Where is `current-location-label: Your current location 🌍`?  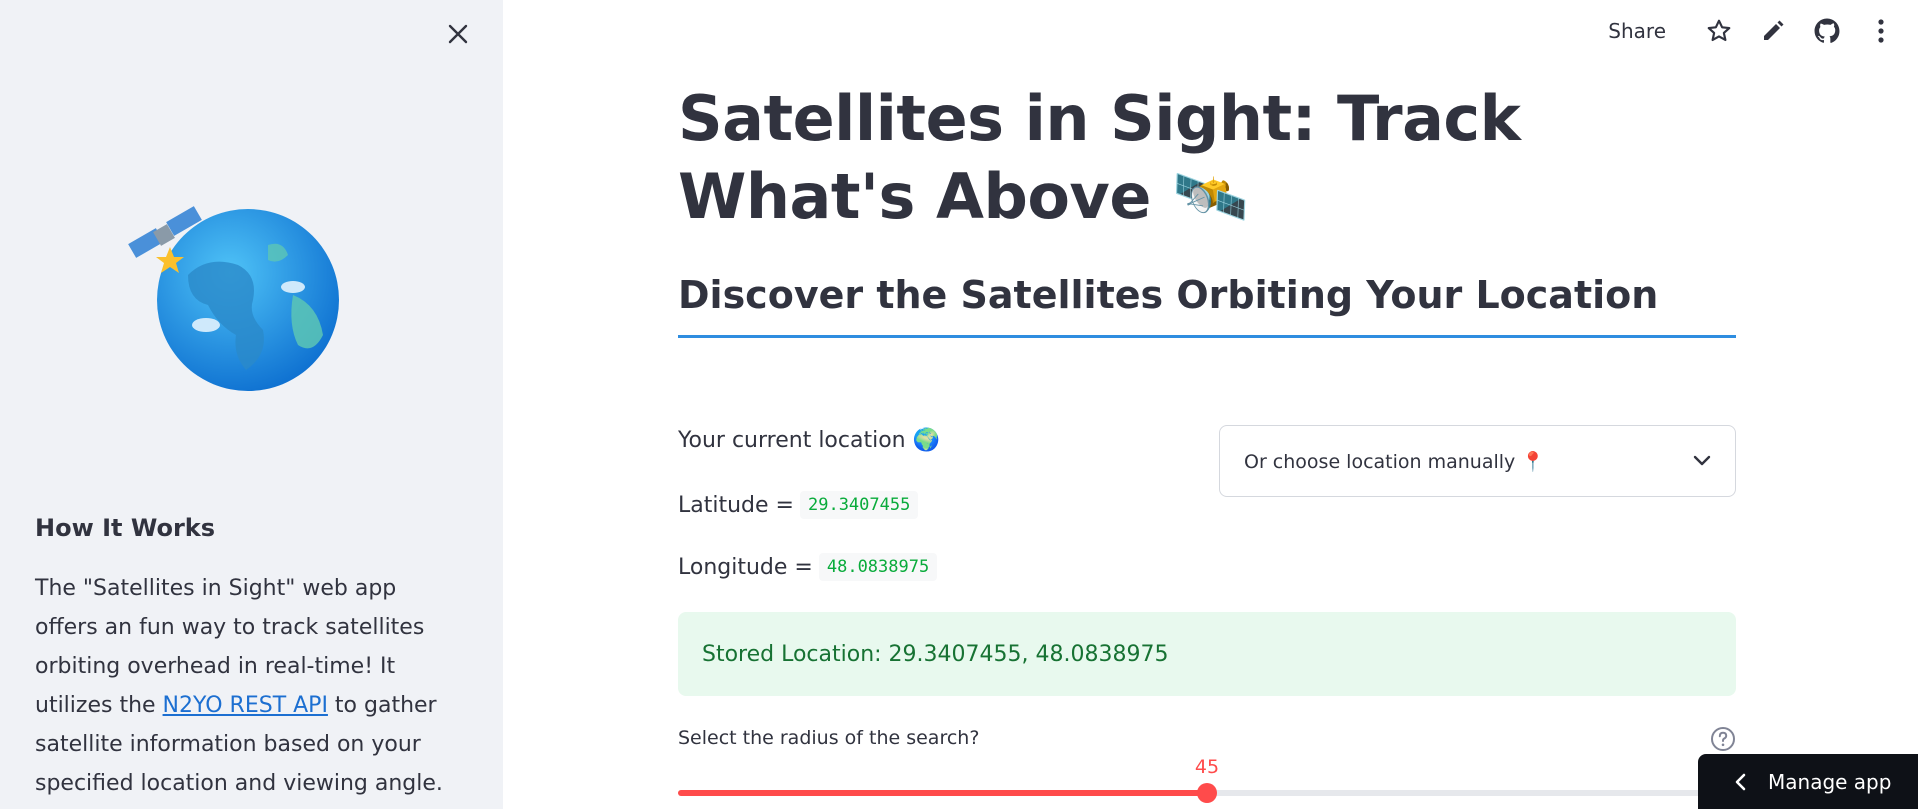
current-location-label: Your current location 🌍 is located at coordinates (809, 440).